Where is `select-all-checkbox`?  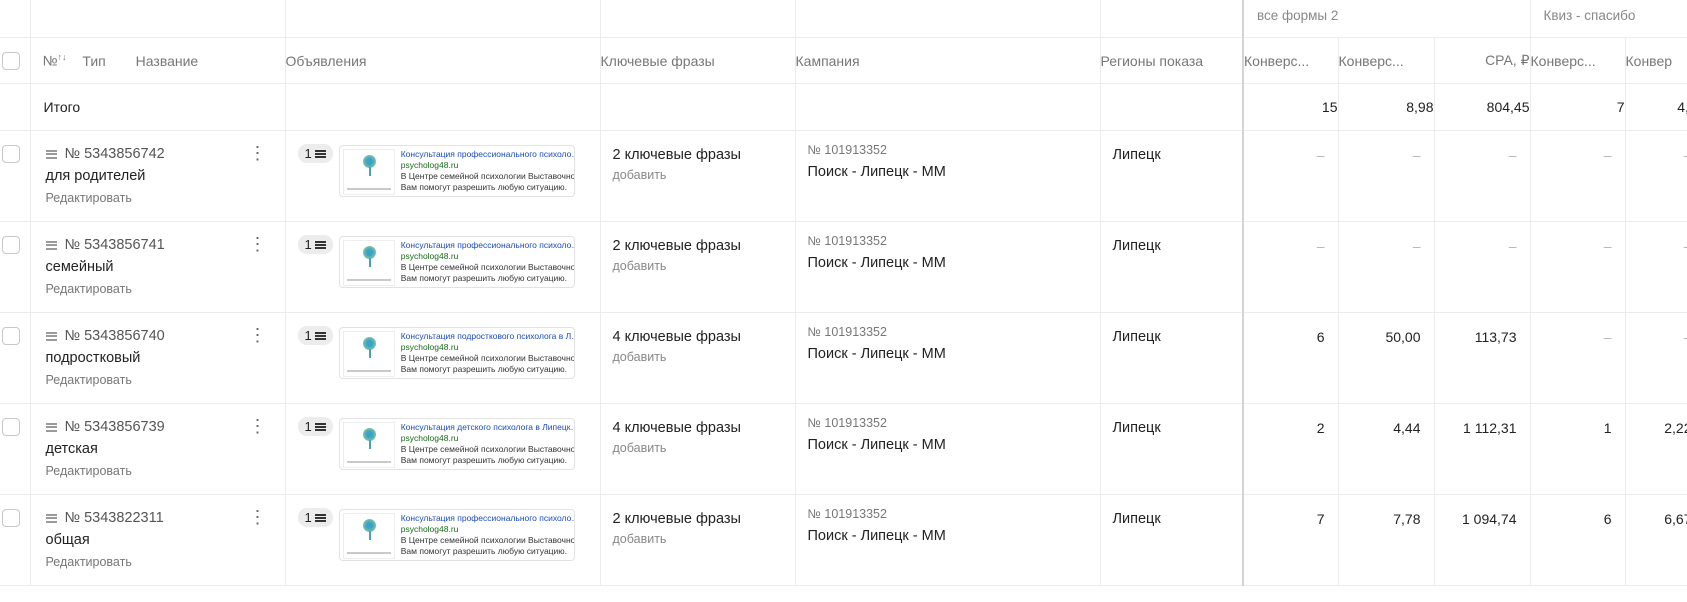 select-all-checkbox is located at coordinates (11, 60).